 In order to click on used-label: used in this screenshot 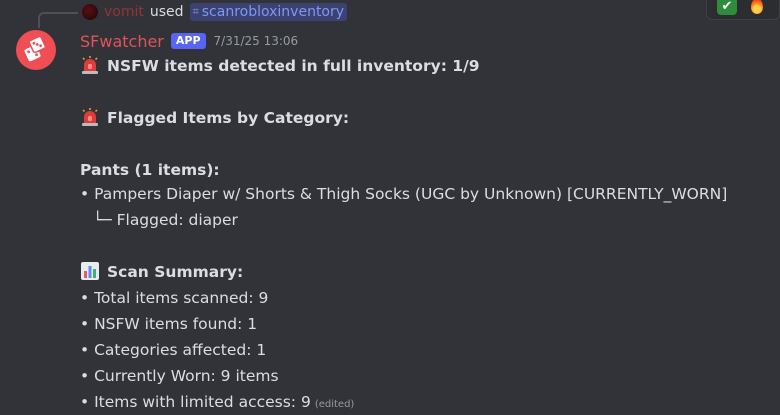, I will do `click(166, 12)`.